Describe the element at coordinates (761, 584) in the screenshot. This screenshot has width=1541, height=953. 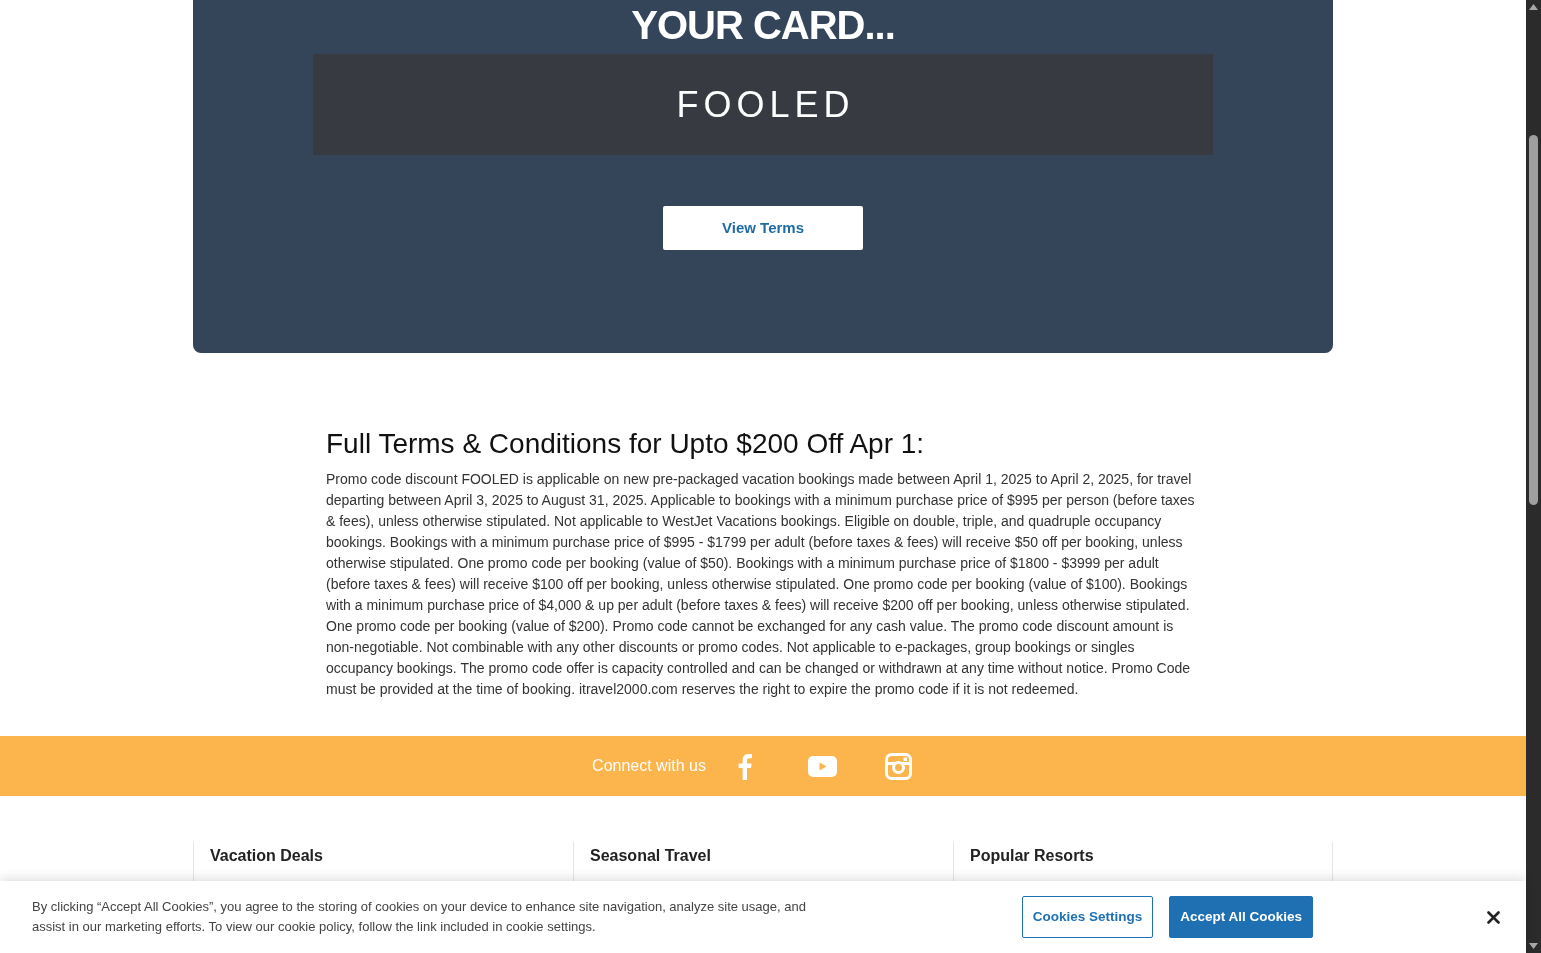
I see `terms-paragraph: Promo code discount FOOLED is applicable on new pre-packaged vacation bookings made between April 1, 2025 to April 2, 2025, for travel departing between April 3, 2025 to August 31, 2025. Applicable to bookings with a minimum purchase price of $995 per person (before taxes & fees), unless otherwise stipulated. Not applicable to WestJet Vacations bookings. Eligible on double, triple, and quadruple occupancy bookings. Bookings with a minimum purchase price of $995 - $1799 per adult (before taxes & fees) will receive $50 off per booking, unless otherwise stipulated. One promo code per booking (value of $50). Bookings with a minimum purchase price of $1800 - $3999 per adult (before taxes & fees) will receive $100 off per booking, unless otherwise stipulated. One promo code per booking (value of $100). Bookings with a minimum purchase price of $4,000 & up per adult (before taxes & fees) will receive $200 off per booking, unless otherwise stipulated. One promo code per booking (value of $200). Promo code cannot be exchanged for any cash value. The promo code discount amount is non-negotiable. Not combinable with any other discounts or promo codes. Not applicable to e-packages, group bookings or singles occupancy bookings. The promo code offer is capacity controlled and can be changed or withdrawn at any time without notice. Promo Code must be provided at the time of booking. itravel2000.com reserves the right to expire the promo code if it is not redeemed.` at that location.